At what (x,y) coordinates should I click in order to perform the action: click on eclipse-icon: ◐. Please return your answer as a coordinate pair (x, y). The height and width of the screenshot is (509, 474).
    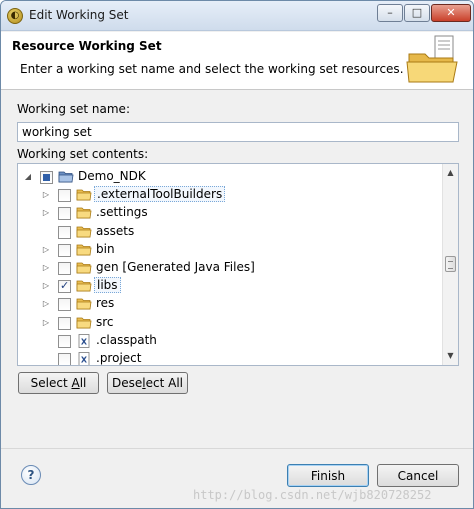
    Looking at the image, I should click on (15, 16).